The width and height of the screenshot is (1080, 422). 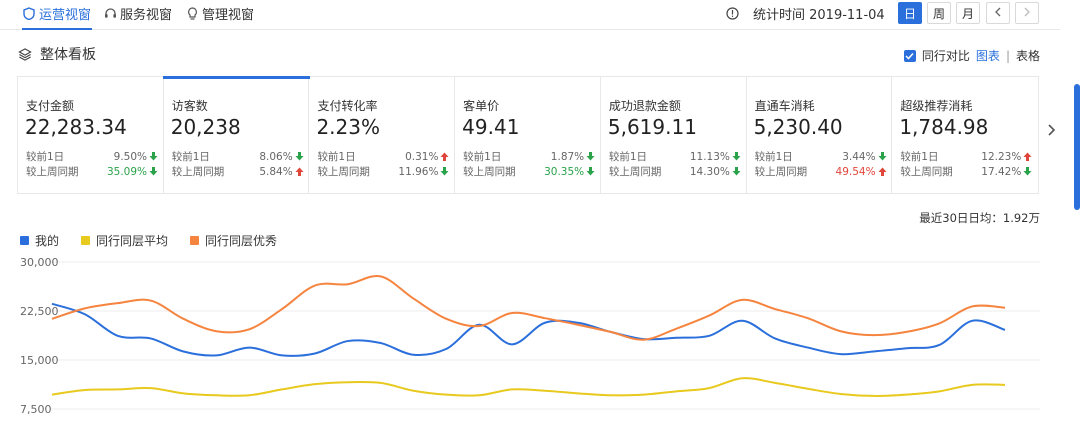 I want to click on compare-week-value: 5.84%, so click(x=276, y=171).